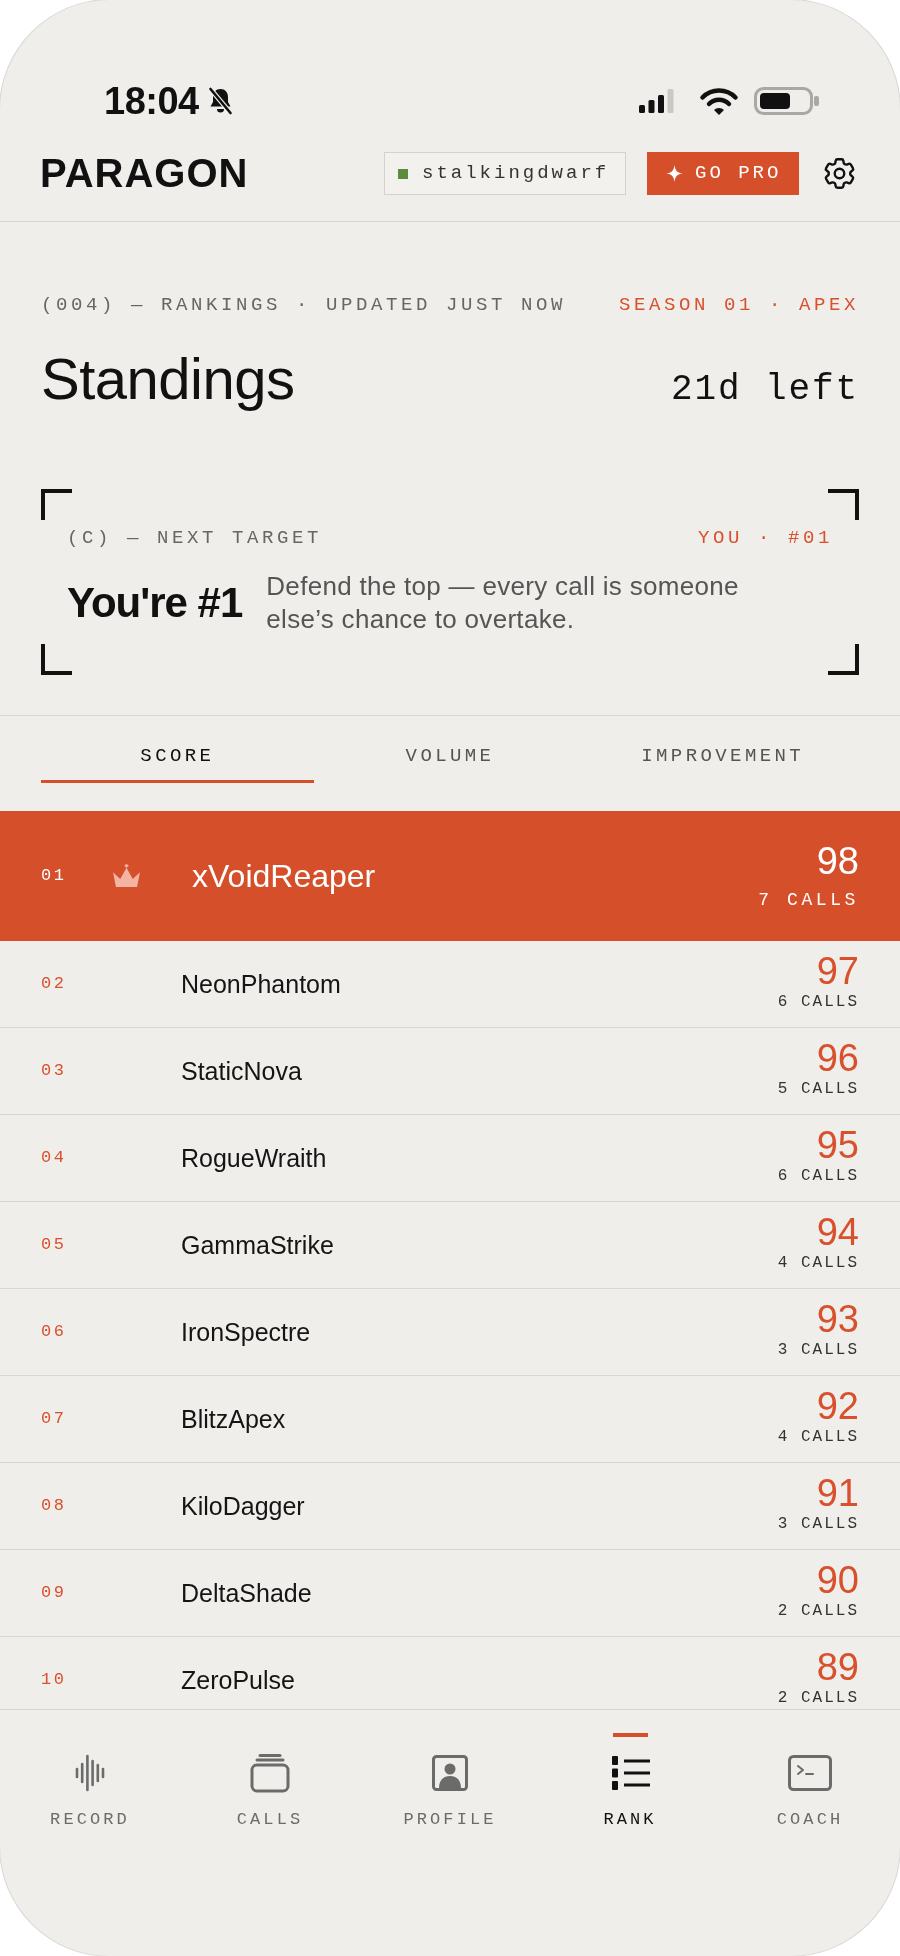 The width and height of the screenshot is (900, 1956). I want to click on wifi-icon, so click(719, 101).